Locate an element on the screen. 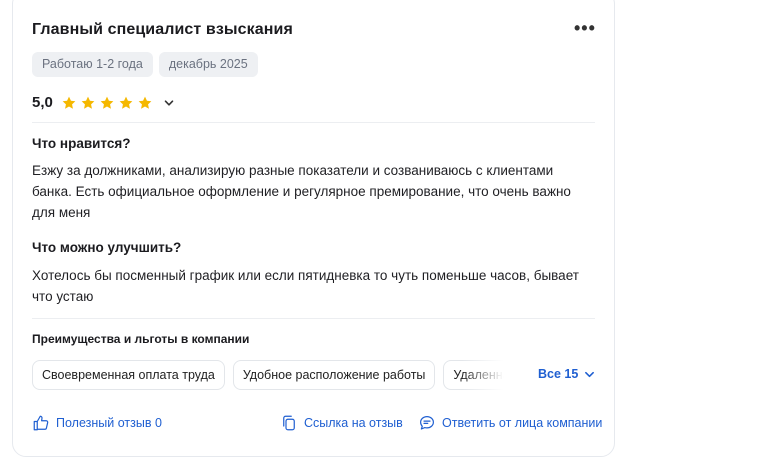  helpful-button: Полезный отзыв 0 is located at coordinates (97, 423).